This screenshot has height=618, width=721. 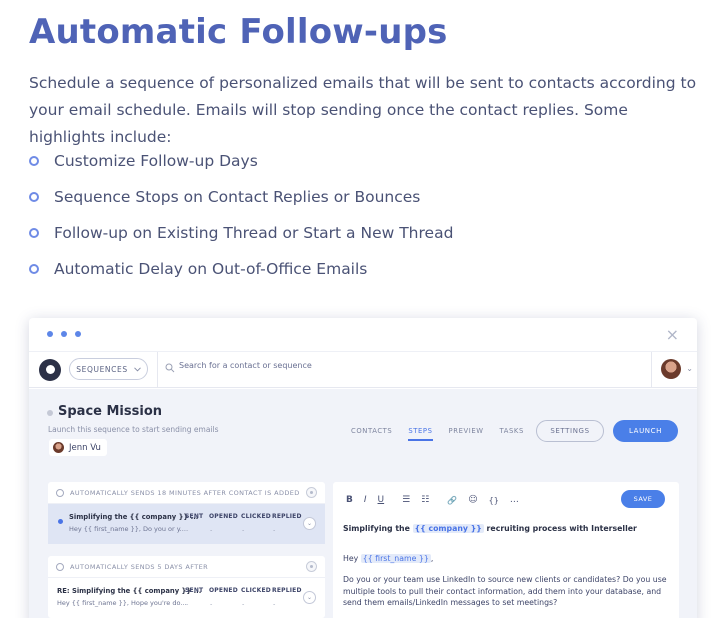 I want to click on template-variable: {{ company }}, so click(x=448, y=528).